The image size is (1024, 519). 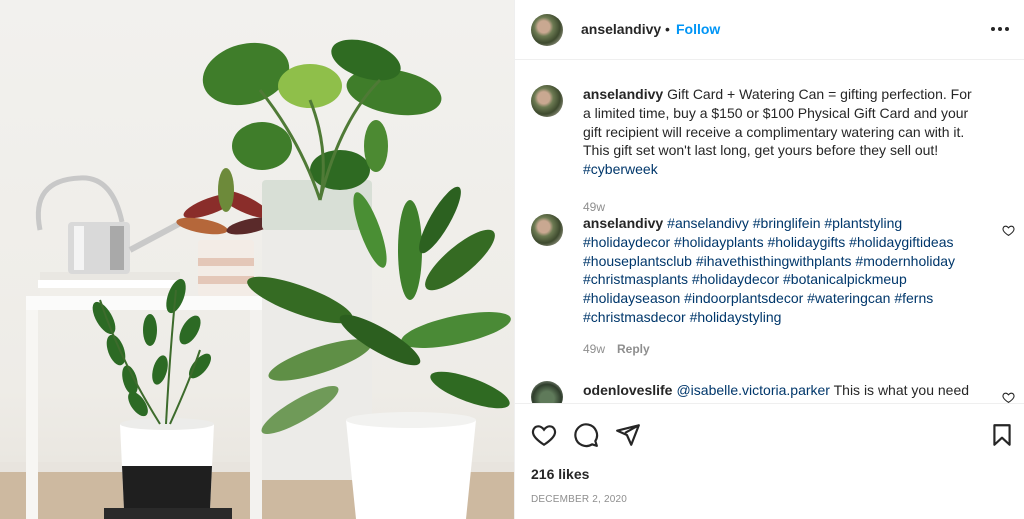 I want to click on post-header: anselandivy • Follow, so click(x=769, y=30).